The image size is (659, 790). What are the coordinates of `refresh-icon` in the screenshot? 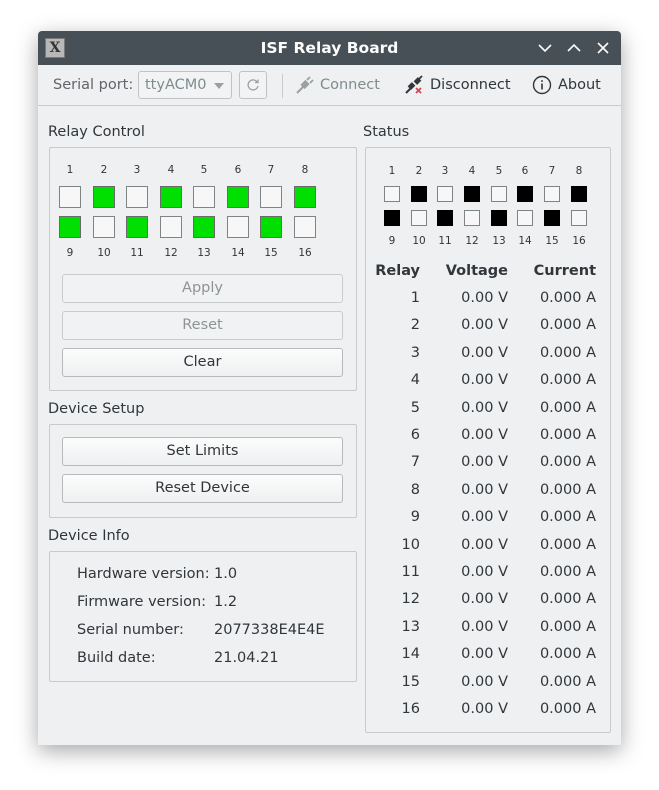 It's located at (253, 85).